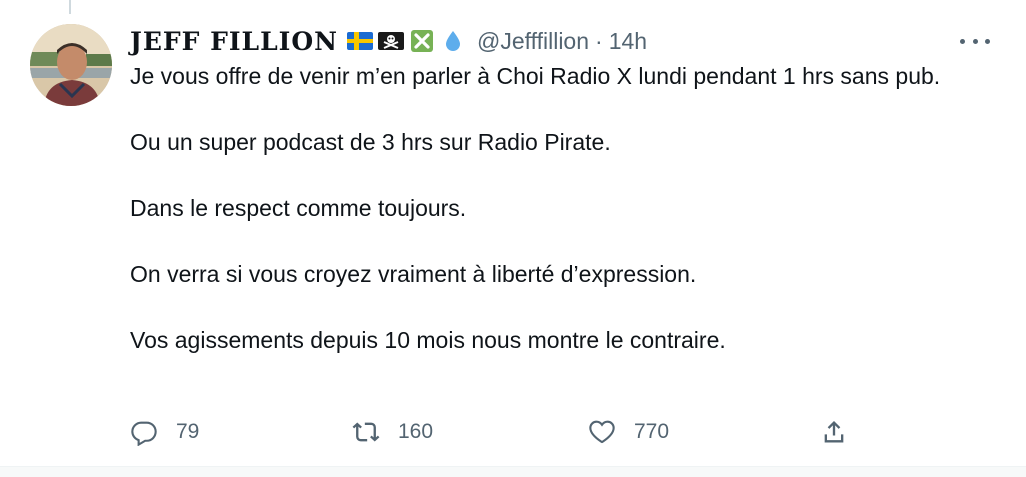 Image resolution: width=1026 pixels, height=477 pixels. What do you see at coordinates (602, 432) in the screenshot?
I see `heart-icon` at bounding box center [602, 432].